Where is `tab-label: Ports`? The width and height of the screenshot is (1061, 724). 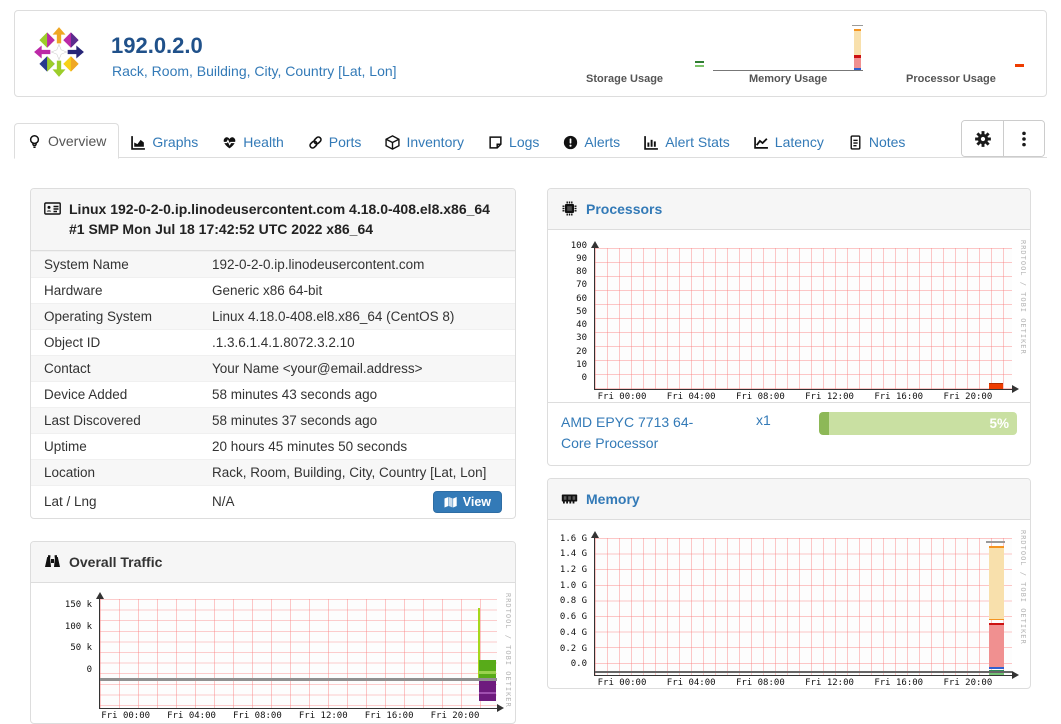 tab-label: Ports is located at coordinates (345, 142).